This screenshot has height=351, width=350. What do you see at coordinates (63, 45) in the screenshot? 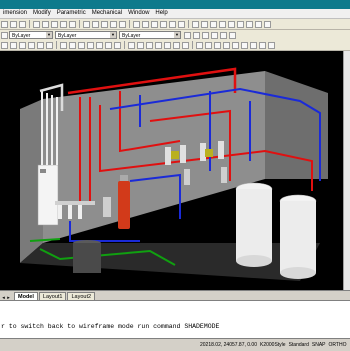
I see `move-icon` at bounding box center [63, 45].